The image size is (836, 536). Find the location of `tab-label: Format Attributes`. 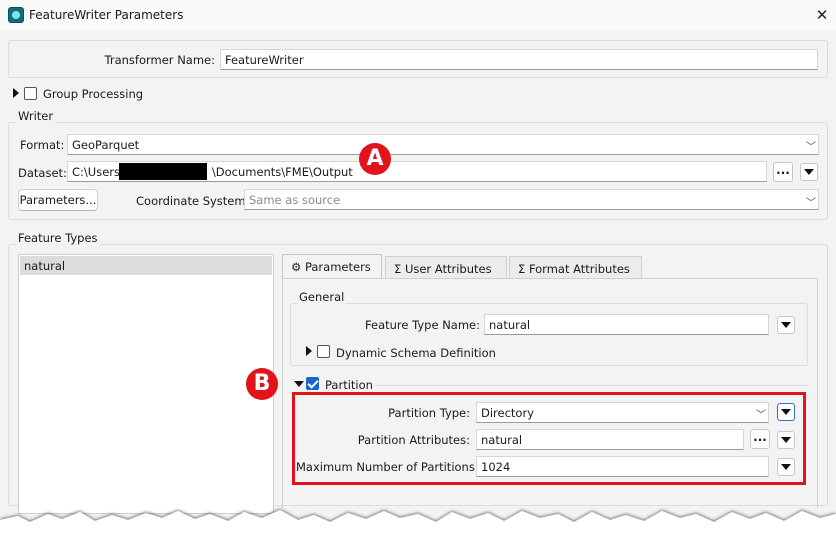

tab-label: Format Attributes is located at coordinates (579, 269).